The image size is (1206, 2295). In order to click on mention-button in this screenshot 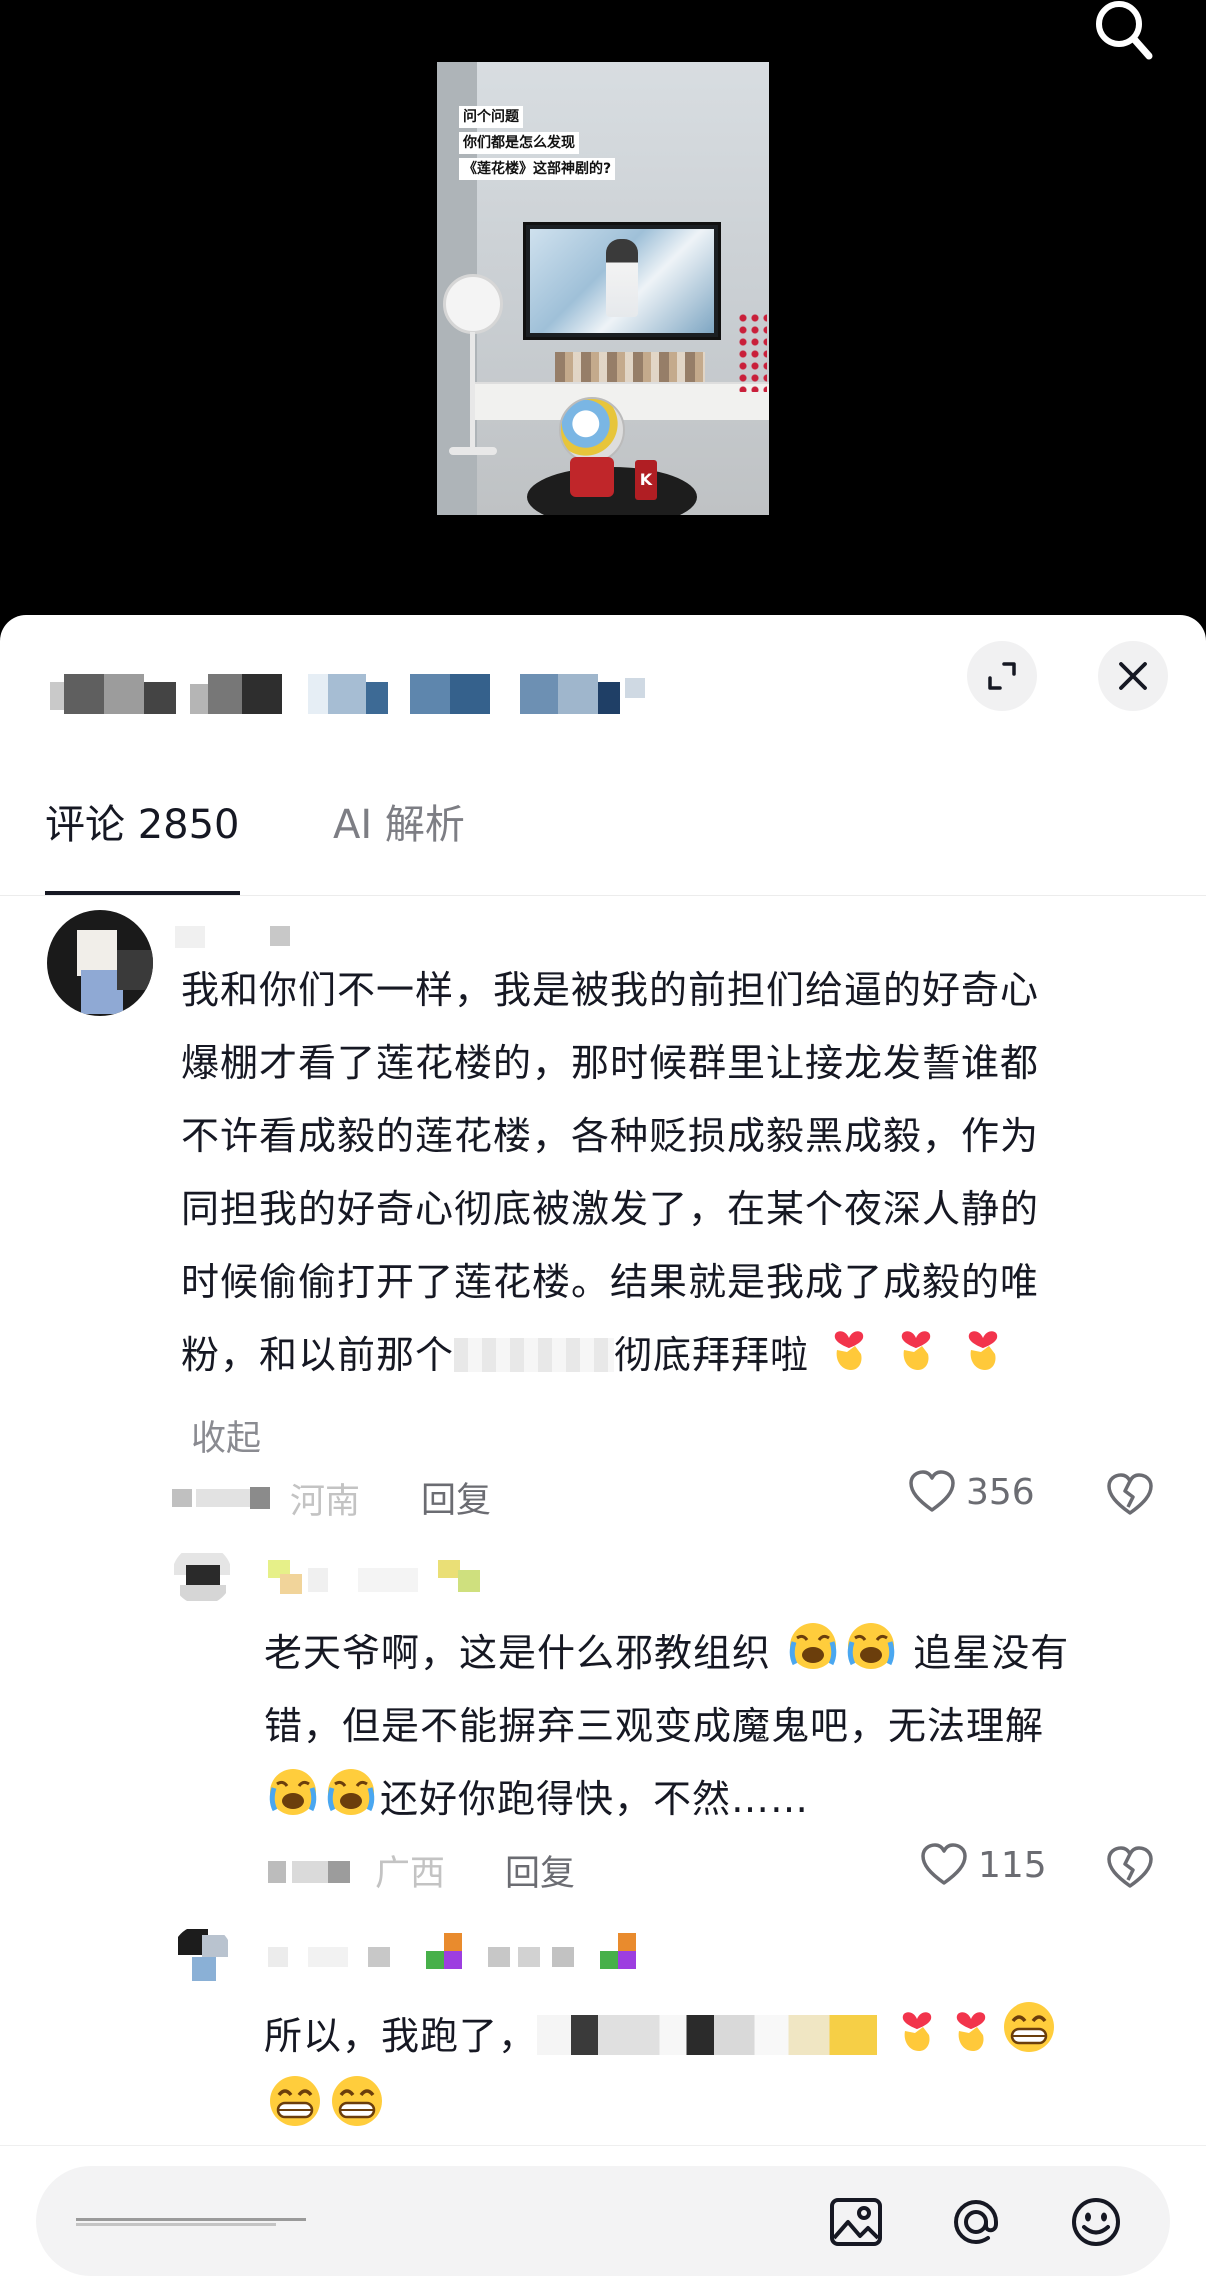, I will do `click(976, 2222)`.